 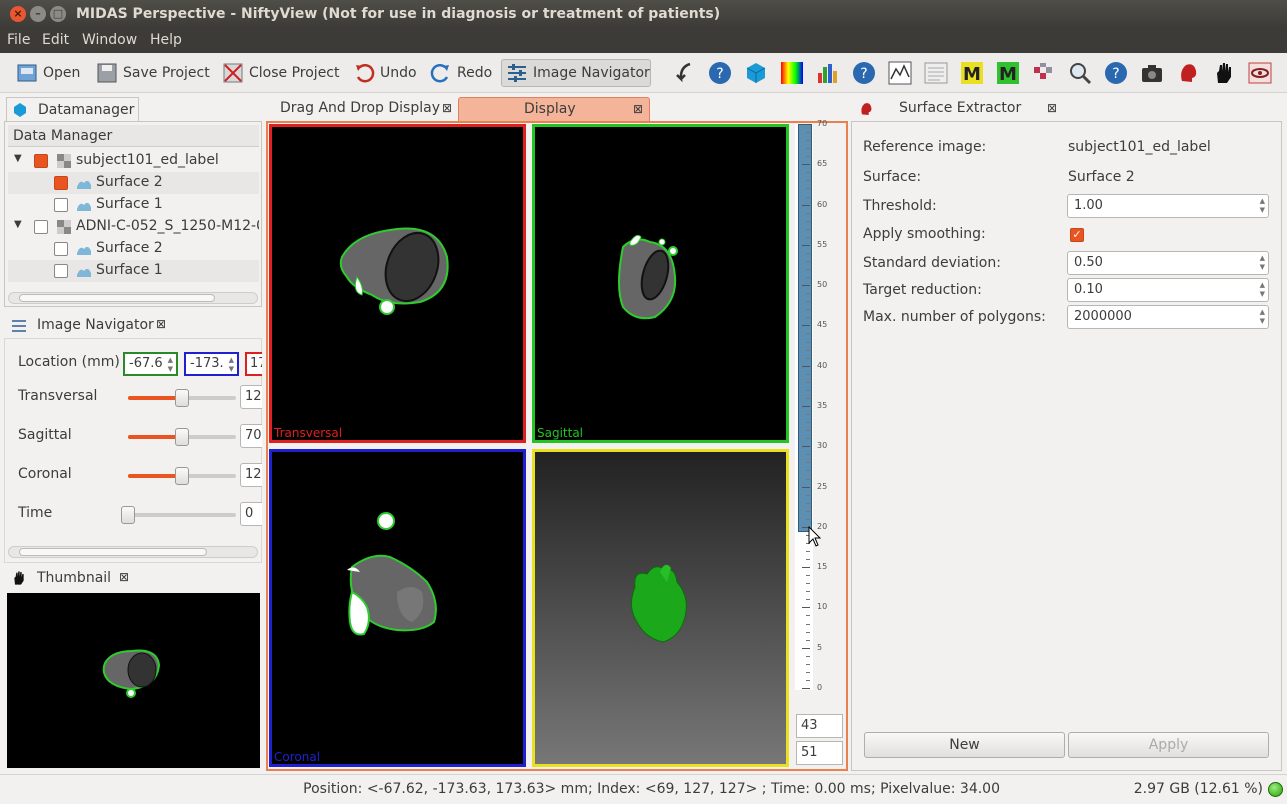 I want to click on reference-image-label: Reference image:, so click(x=925, y=147).